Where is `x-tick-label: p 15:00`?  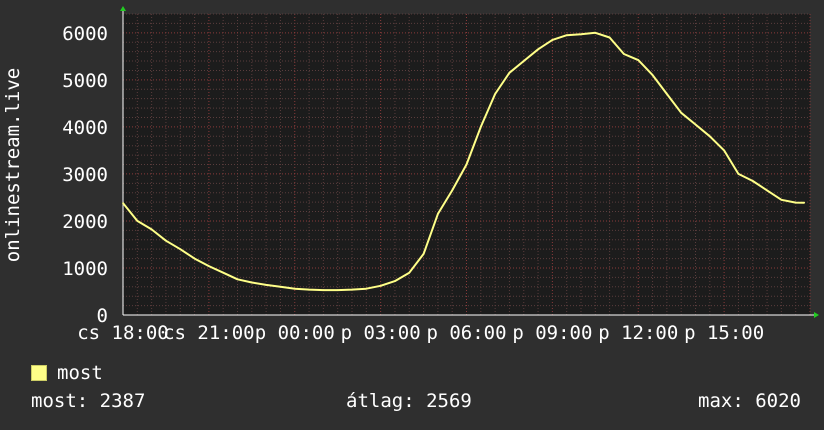 x-tick-label: p 15:00 is located at coordinates (724, 333).